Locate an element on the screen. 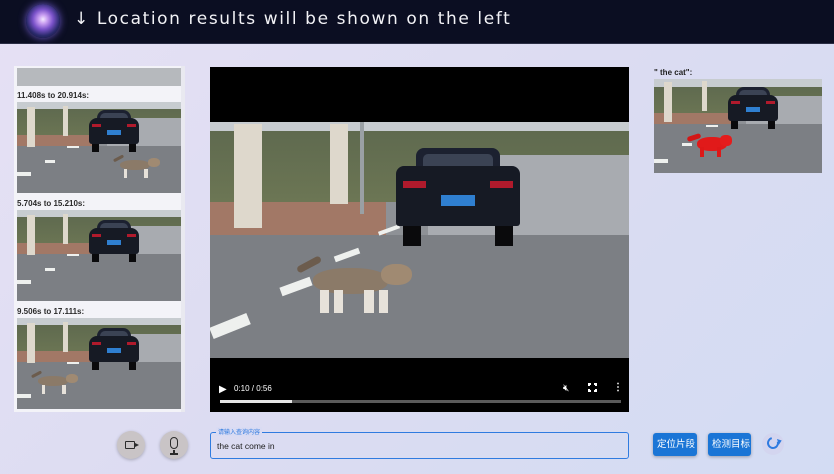  refresh-button is located at coordinates (773, 444).